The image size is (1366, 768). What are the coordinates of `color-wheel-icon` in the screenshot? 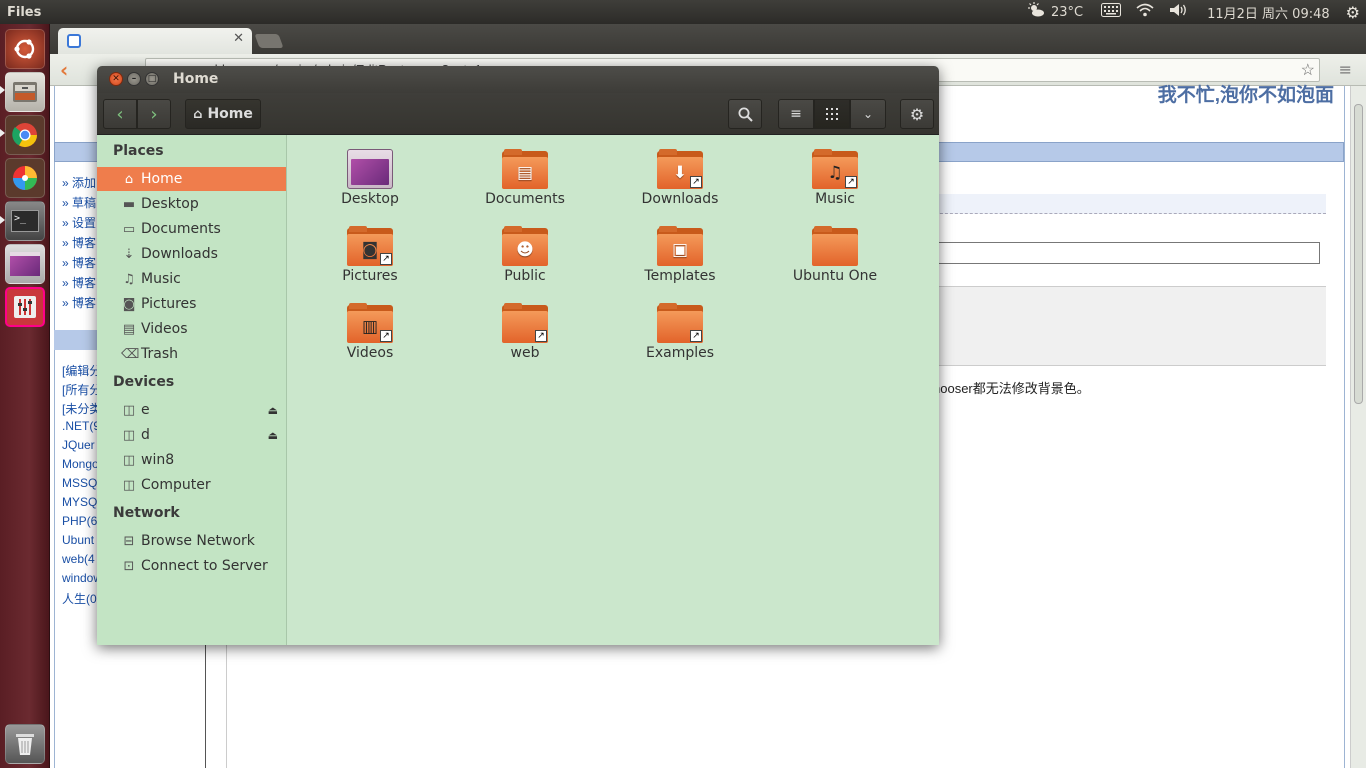 It's located at (25, 178).